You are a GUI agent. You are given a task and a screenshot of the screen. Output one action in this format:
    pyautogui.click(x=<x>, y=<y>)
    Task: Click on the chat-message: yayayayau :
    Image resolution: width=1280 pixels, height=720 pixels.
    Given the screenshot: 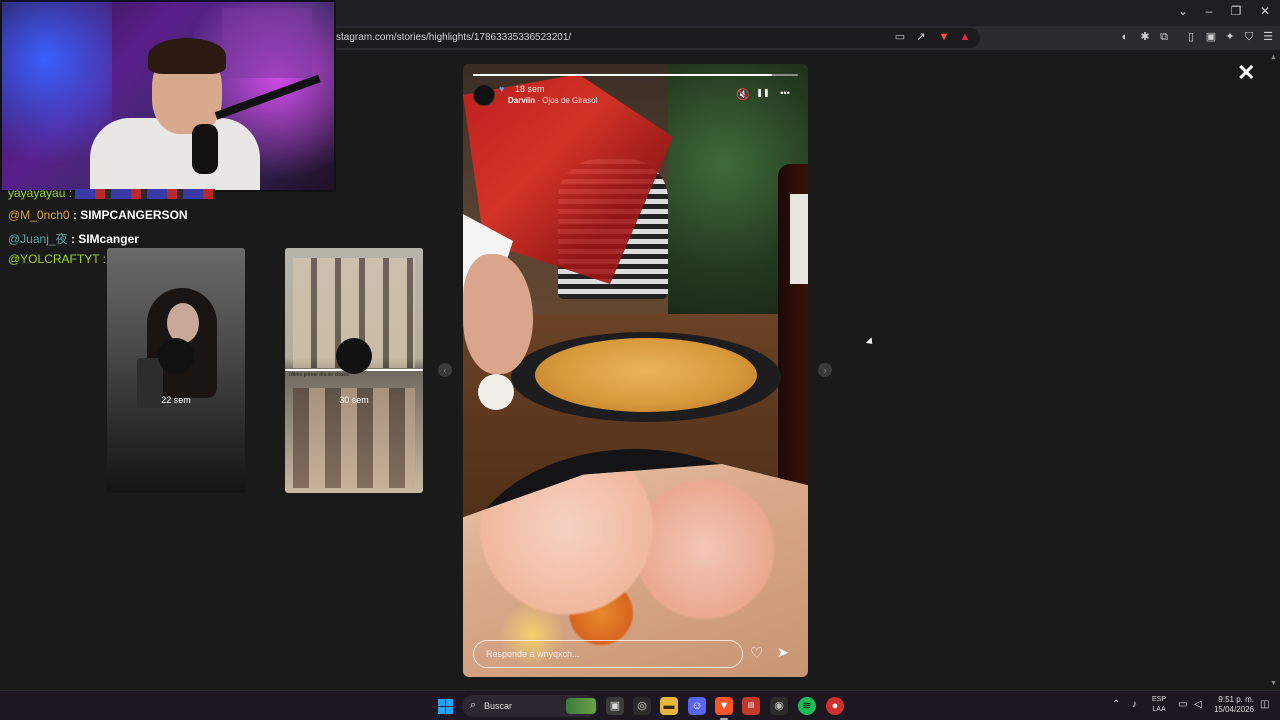 What is the action you would take?
    pyautogui.click(x=112, y=193)
    